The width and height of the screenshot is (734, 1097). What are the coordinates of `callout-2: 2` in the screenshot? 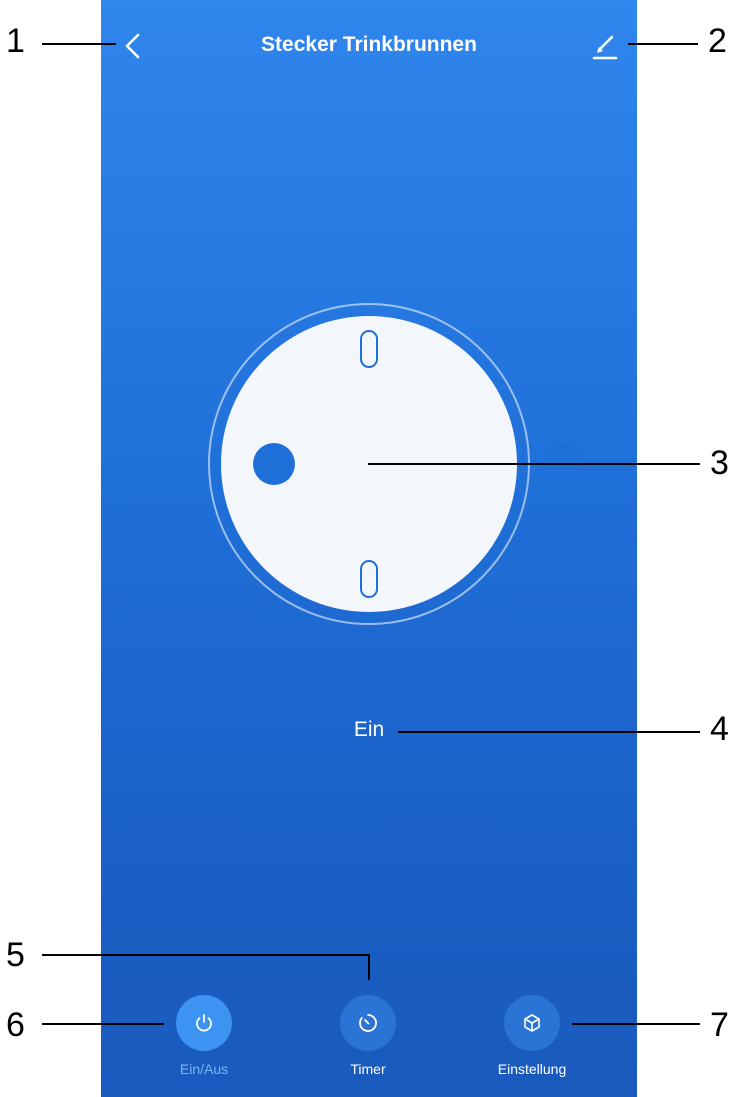 It's located at (717, 41).